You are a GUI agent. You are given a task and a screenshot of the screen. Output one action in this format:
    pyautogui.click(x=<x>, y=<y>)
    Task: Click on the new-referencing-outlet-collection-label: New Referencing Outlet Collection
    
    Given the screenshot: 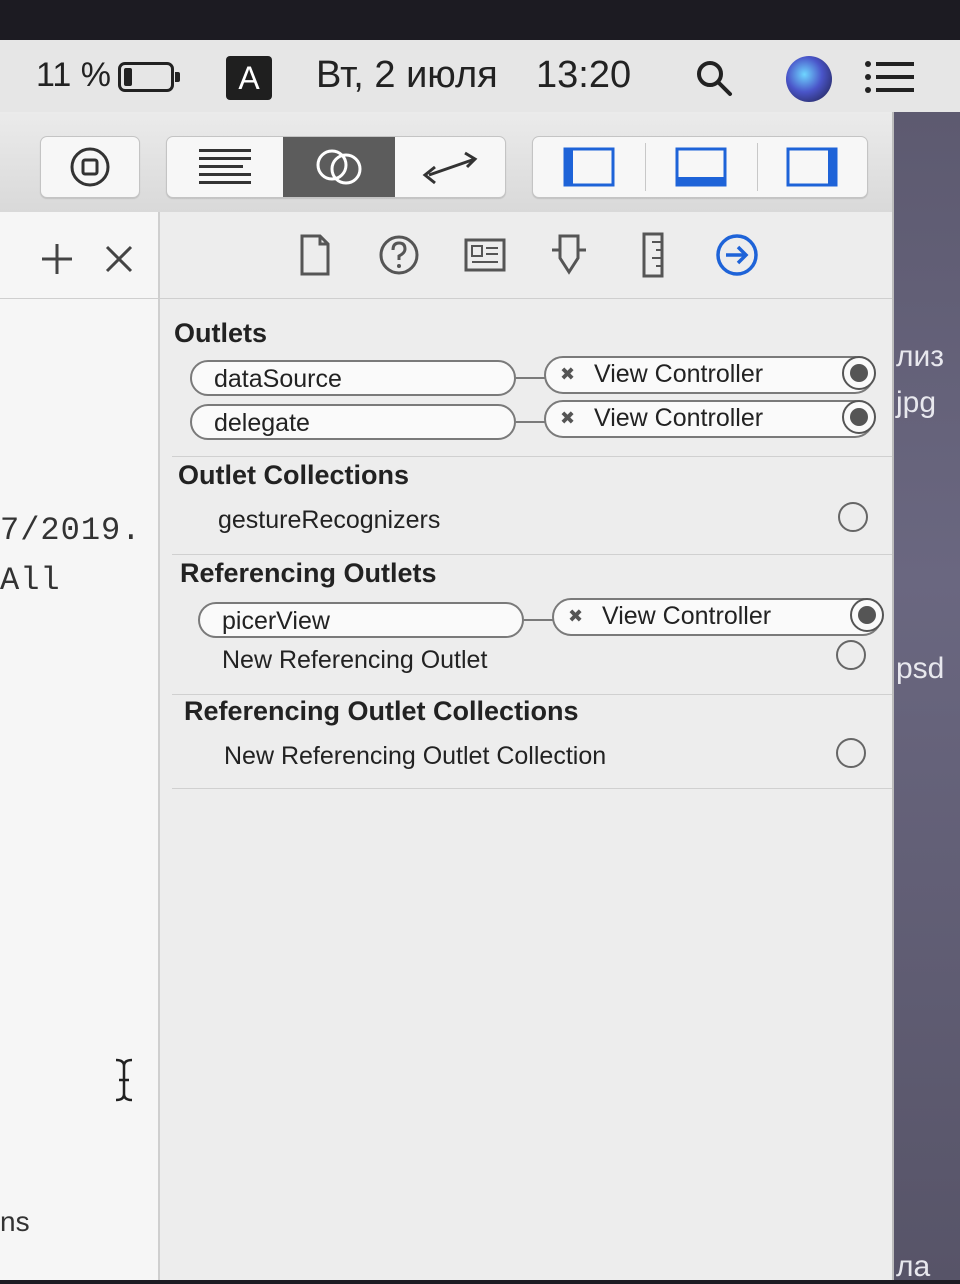 What is the action you would take?
    pyautogui.click(x=415, y=756)
    